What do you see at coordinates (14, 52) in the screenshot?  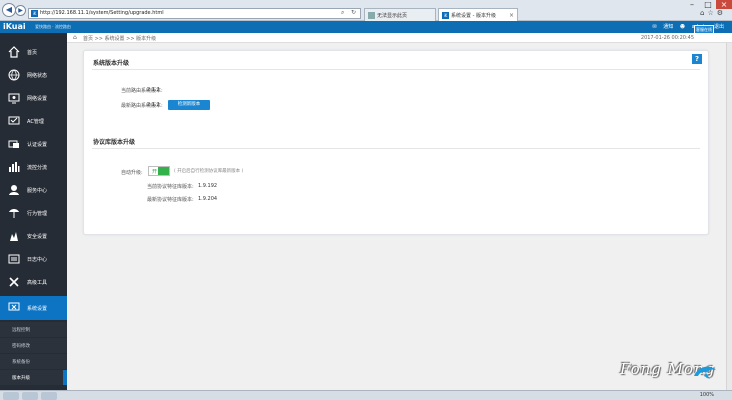 I see `home-icon` at bounding box center [14, 52].